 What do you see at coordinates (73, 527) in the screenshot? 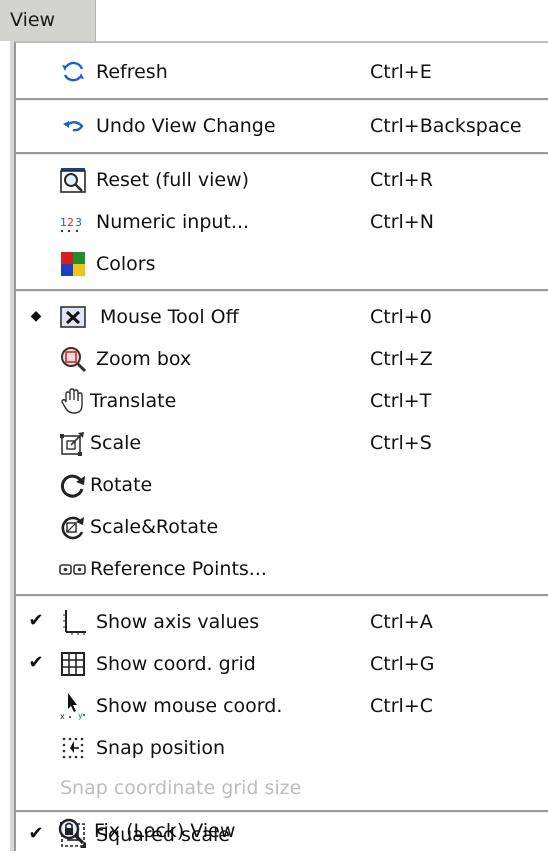
I see `scale-rotate-icon` at bounding box center [73, 527].